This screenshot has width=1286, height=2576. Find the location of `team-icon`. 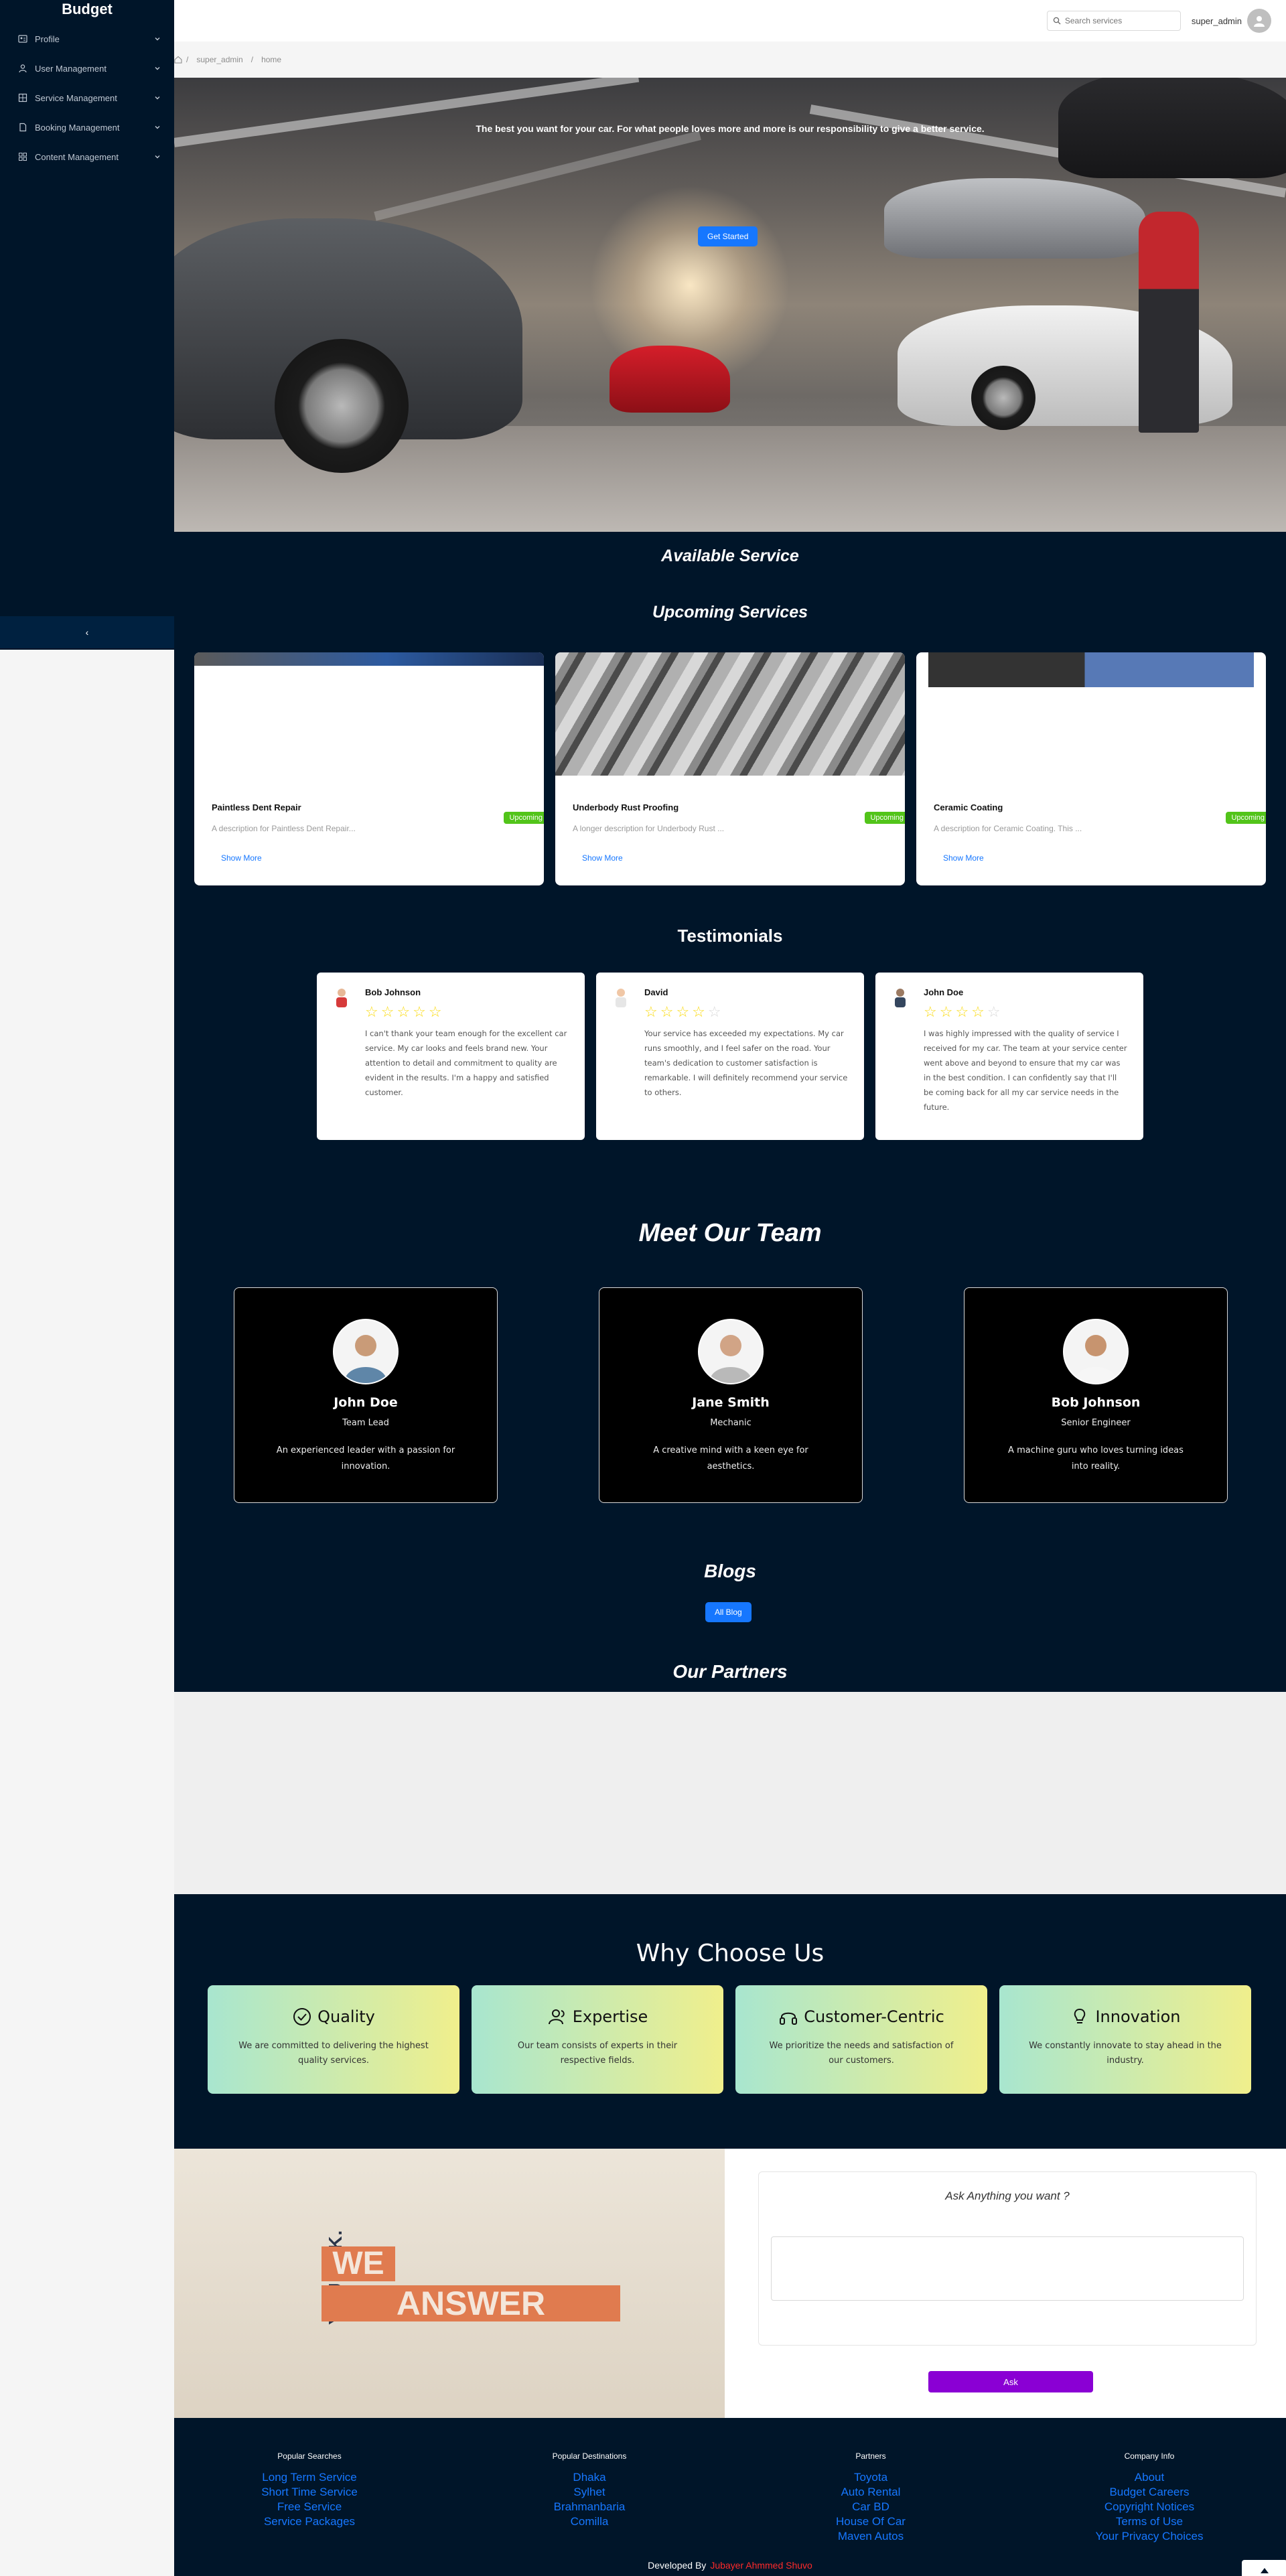

team-icon is located at coordinates (556, 2017).